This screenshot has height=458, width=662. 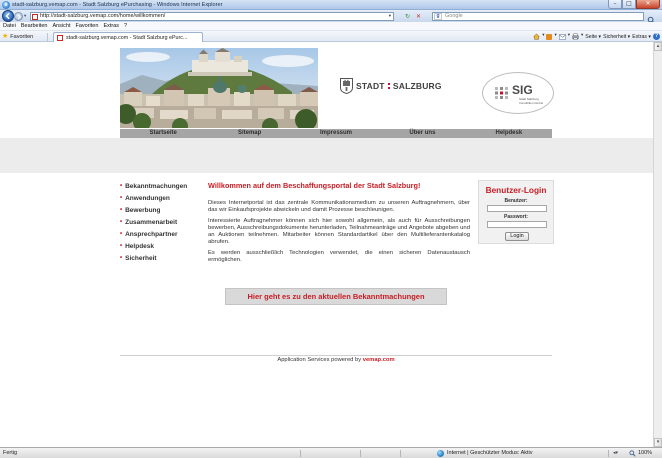 I want to click on vertical-scrollbar: ▴ ▾, so click(x=657, y=244).